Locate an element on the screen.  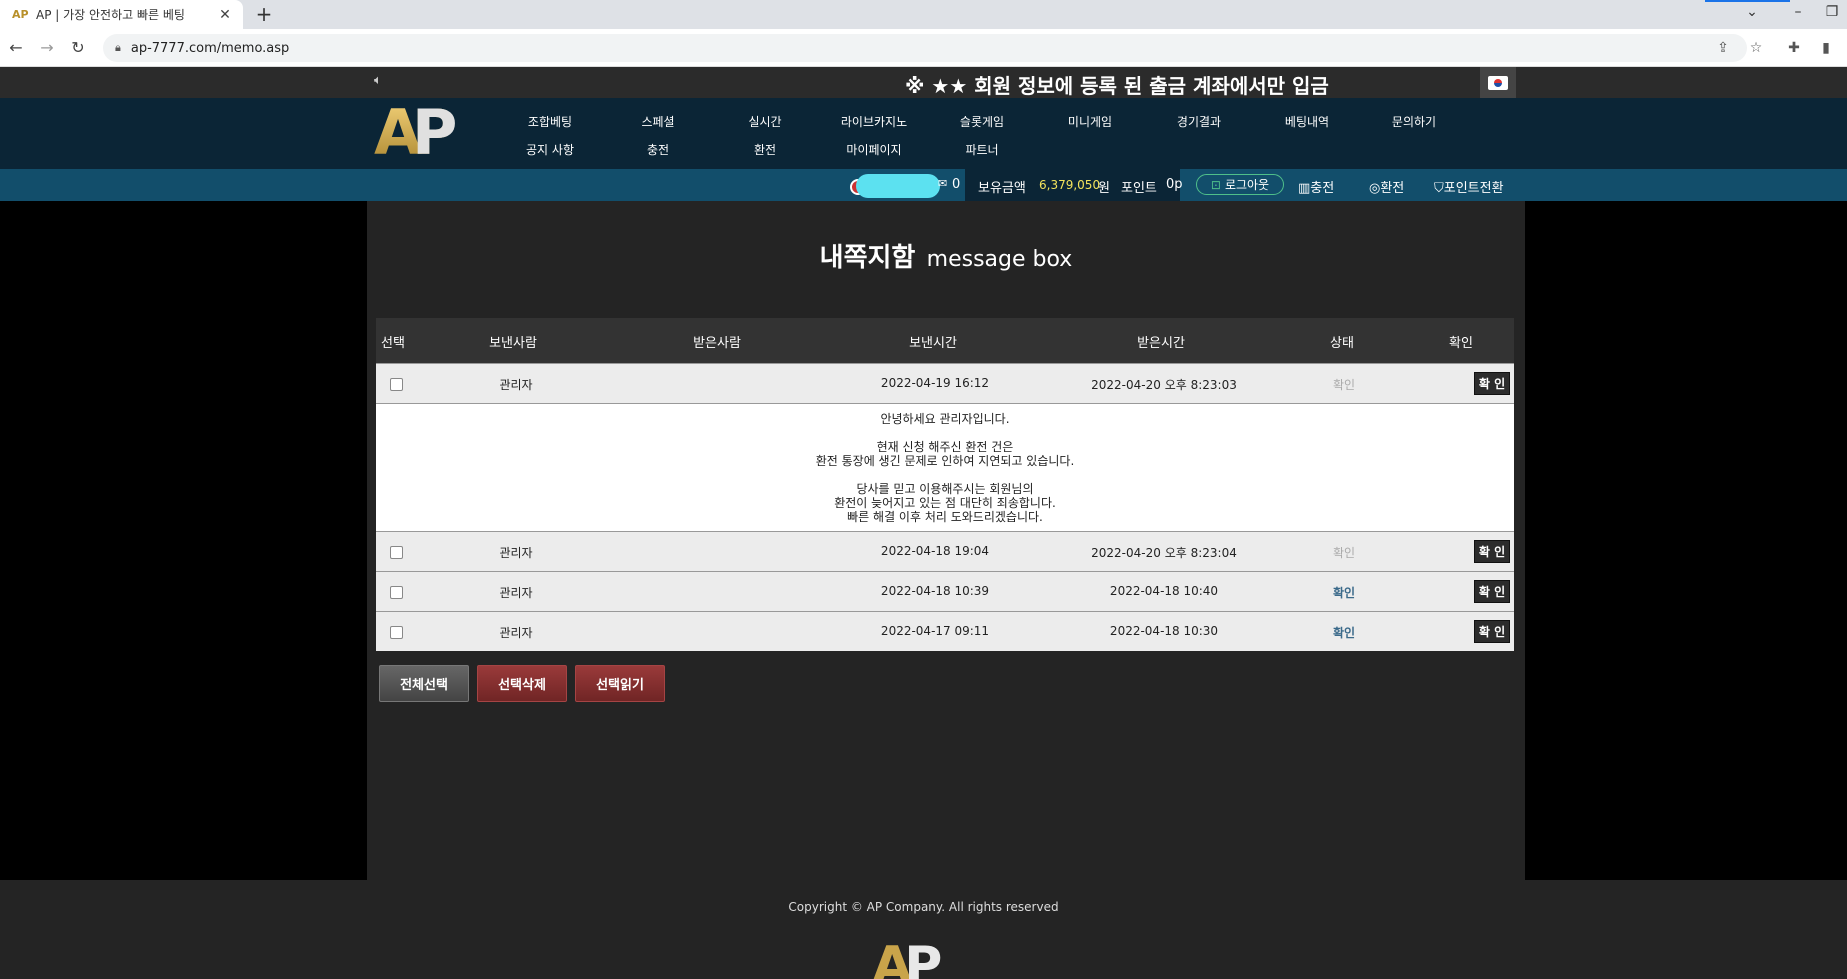
balance-value: 6,379,050 is located at coordinates (1070, 185).